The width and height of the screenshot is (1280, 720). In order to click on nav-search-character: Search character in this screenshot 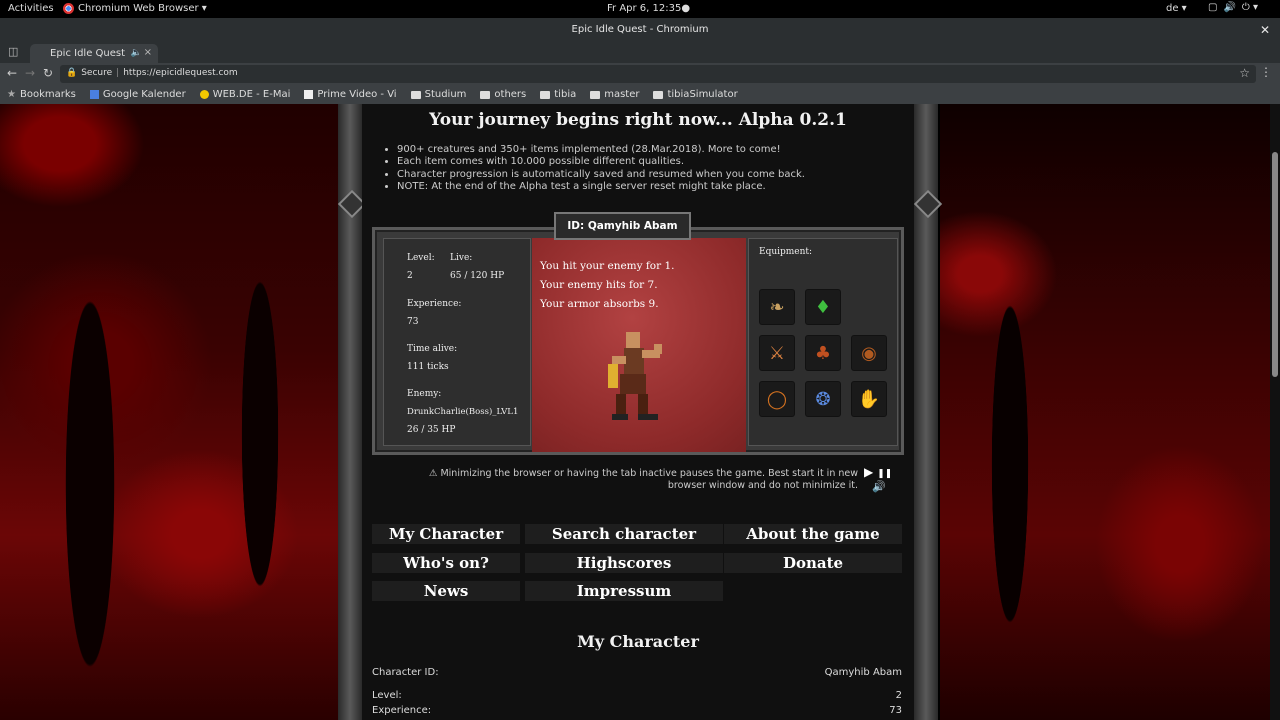, I will do `click(624, 534)`.